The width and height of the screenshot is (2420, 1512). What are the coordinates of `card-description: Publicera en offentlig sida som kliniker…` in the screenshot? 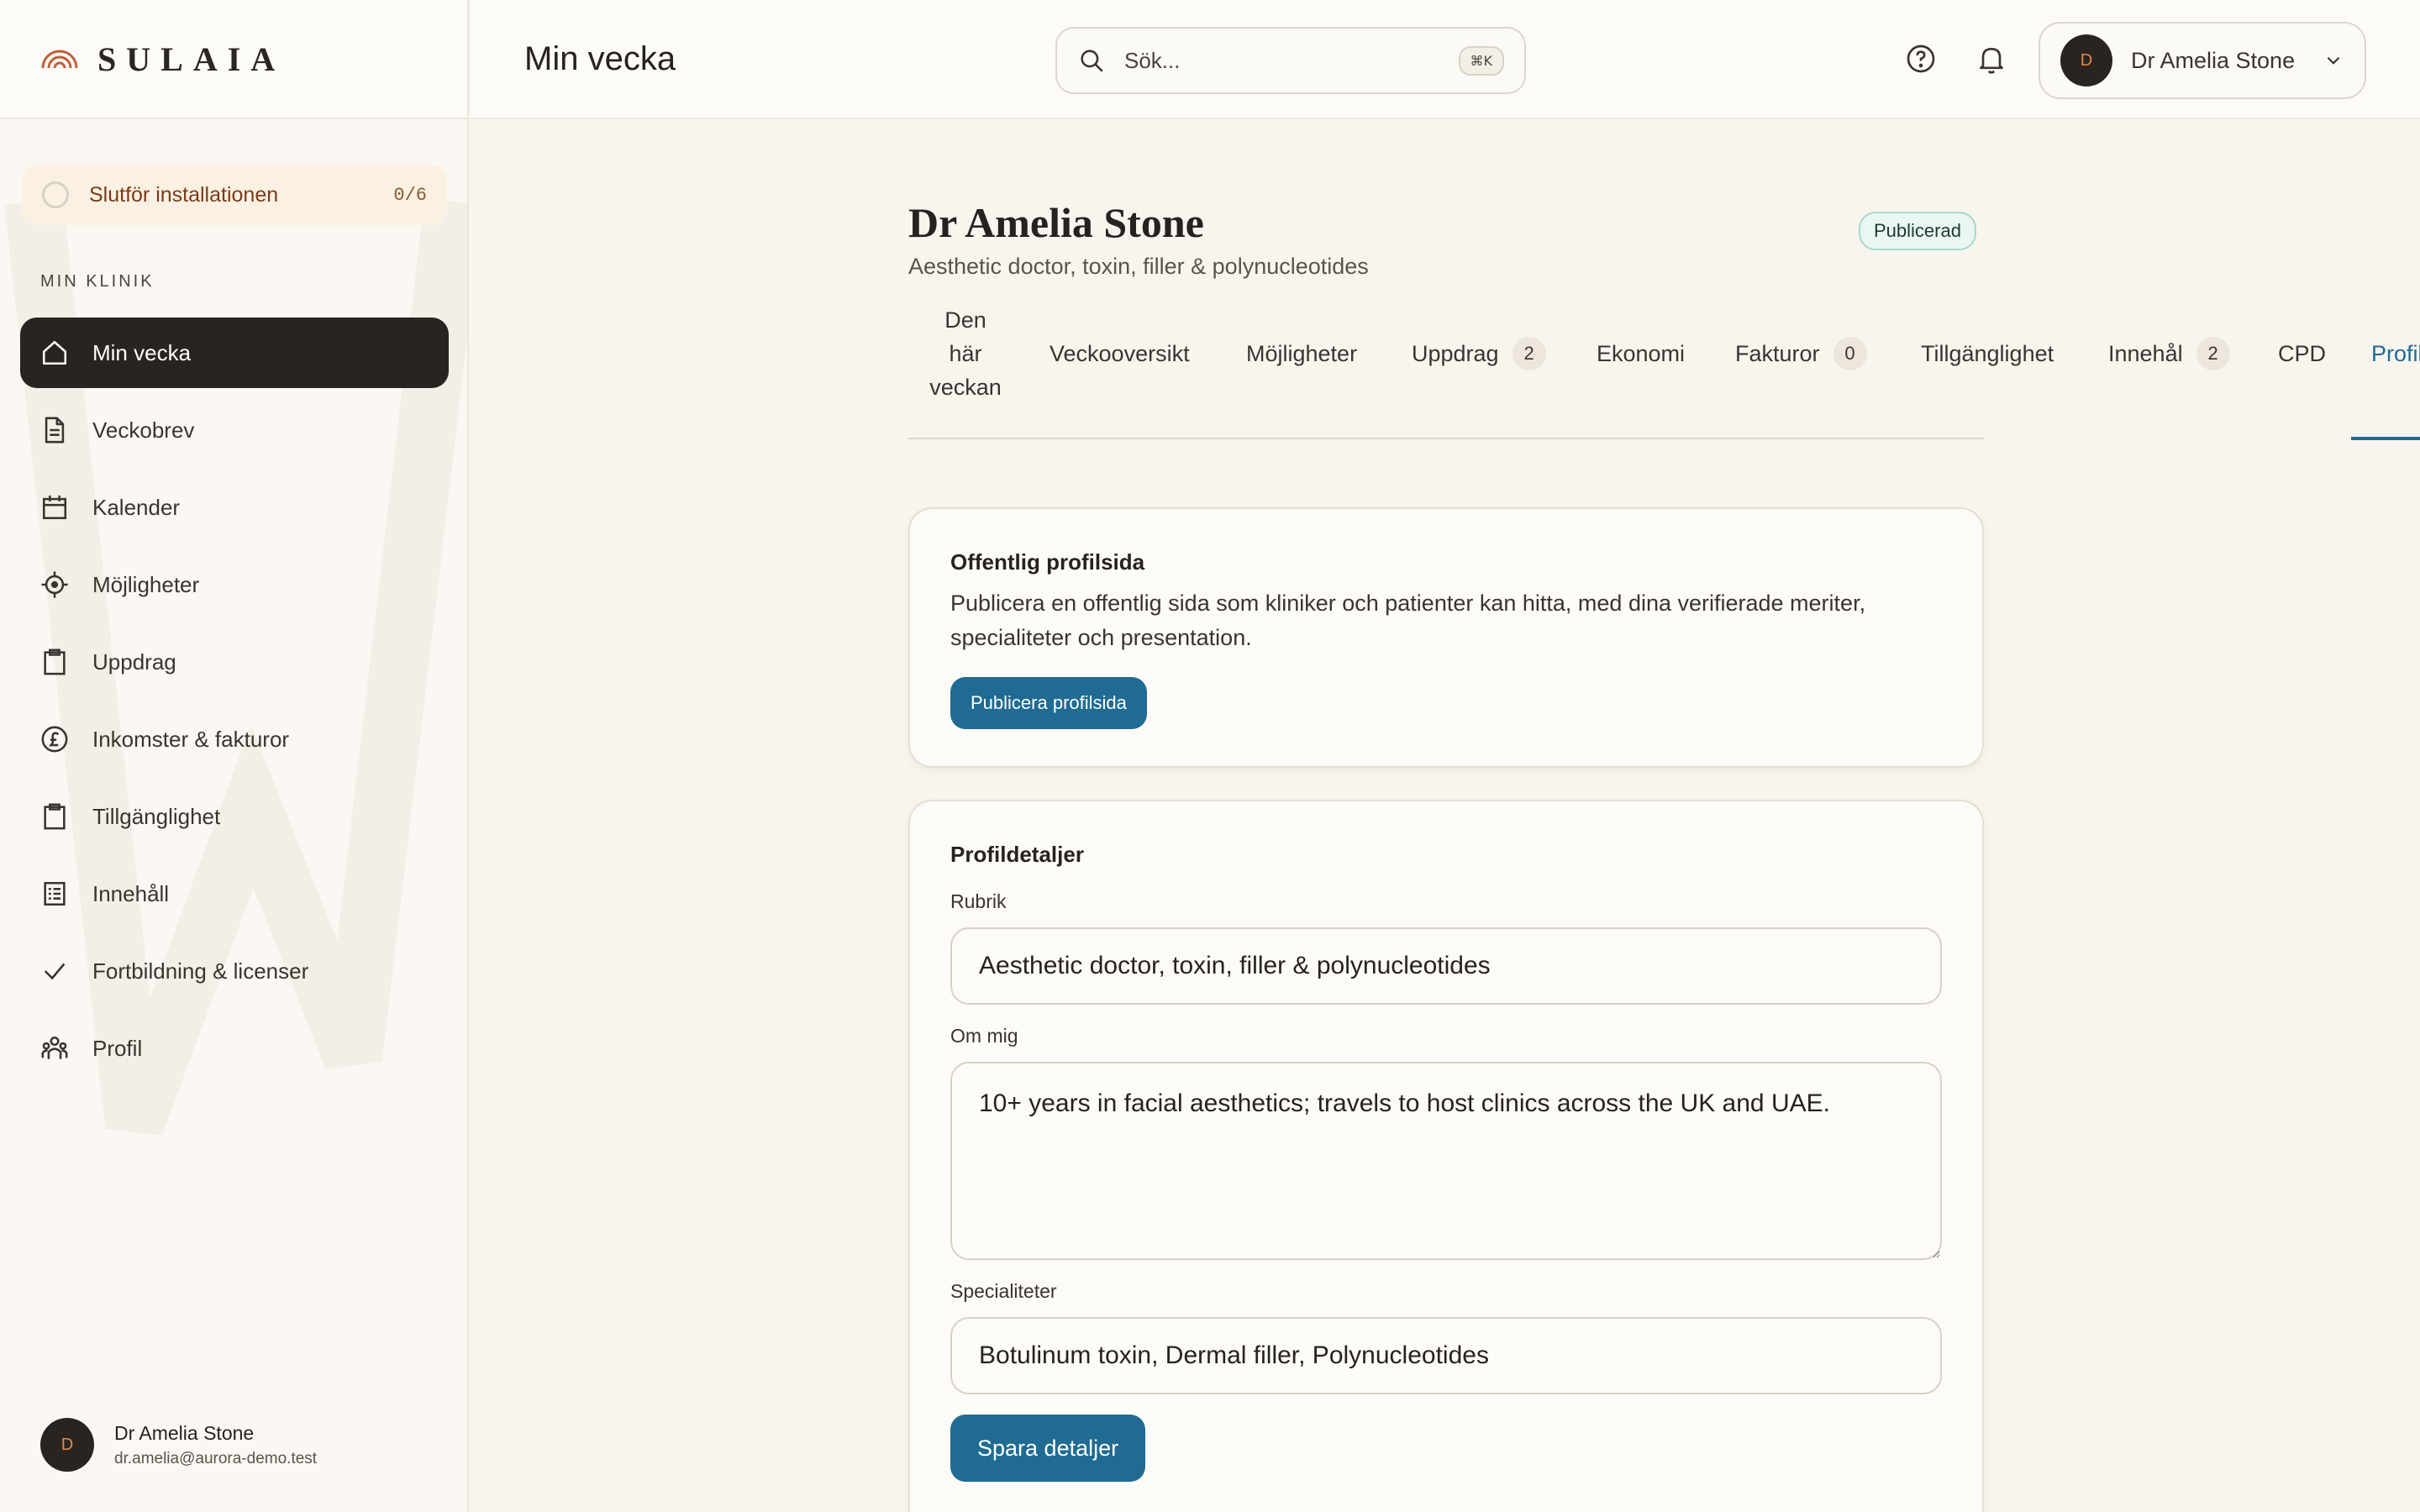 It's located at (1408, 620).